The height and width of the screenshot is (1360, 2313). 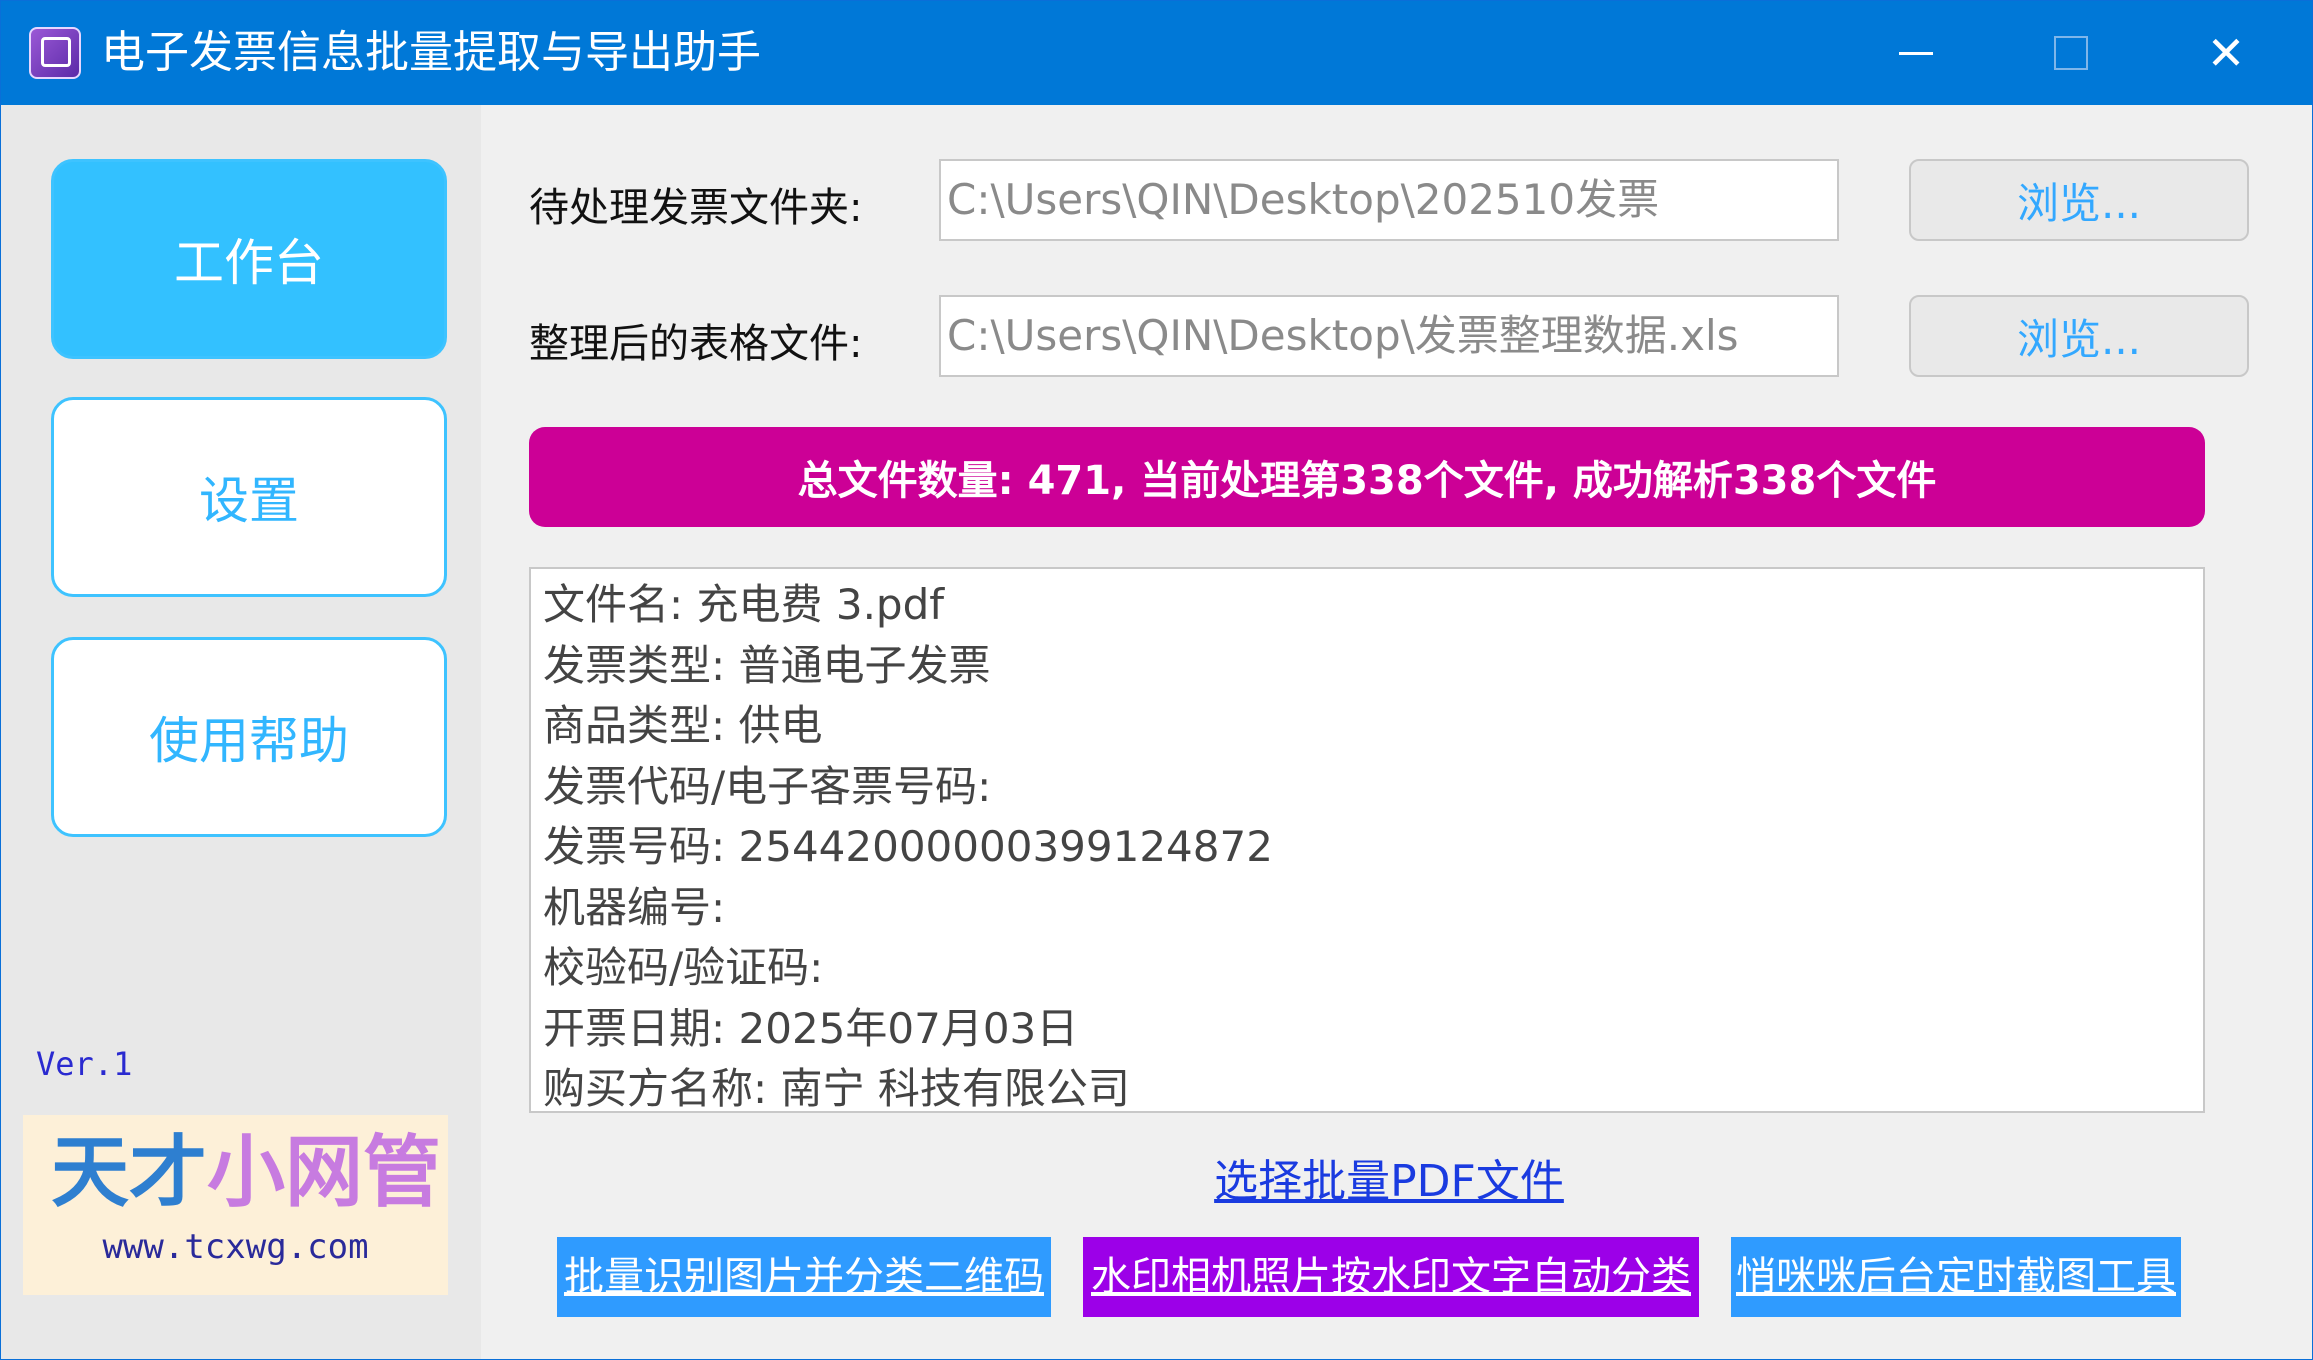 I want to click on nav-settings-button: 设置, so click(x=249, y=497).